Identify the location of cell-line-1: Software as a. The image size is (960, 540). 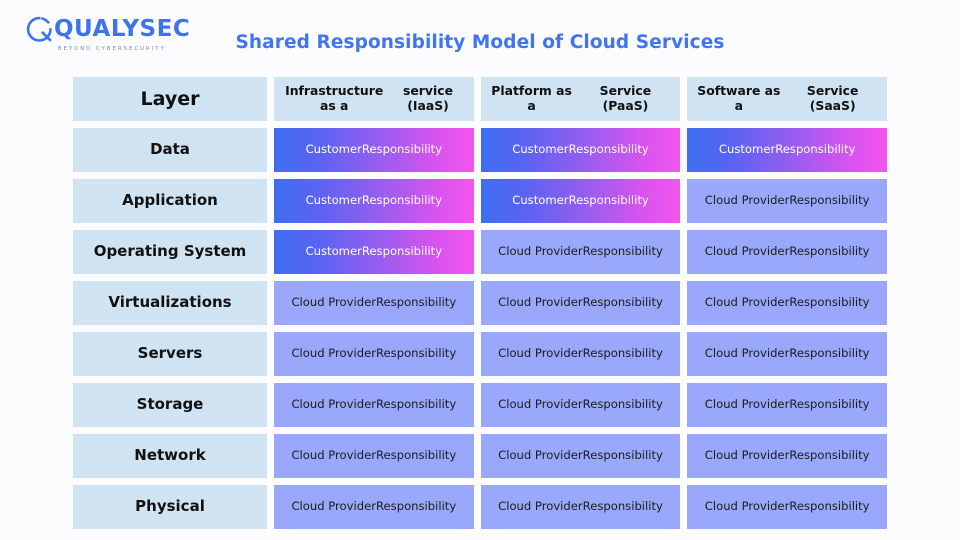
(739, 98).